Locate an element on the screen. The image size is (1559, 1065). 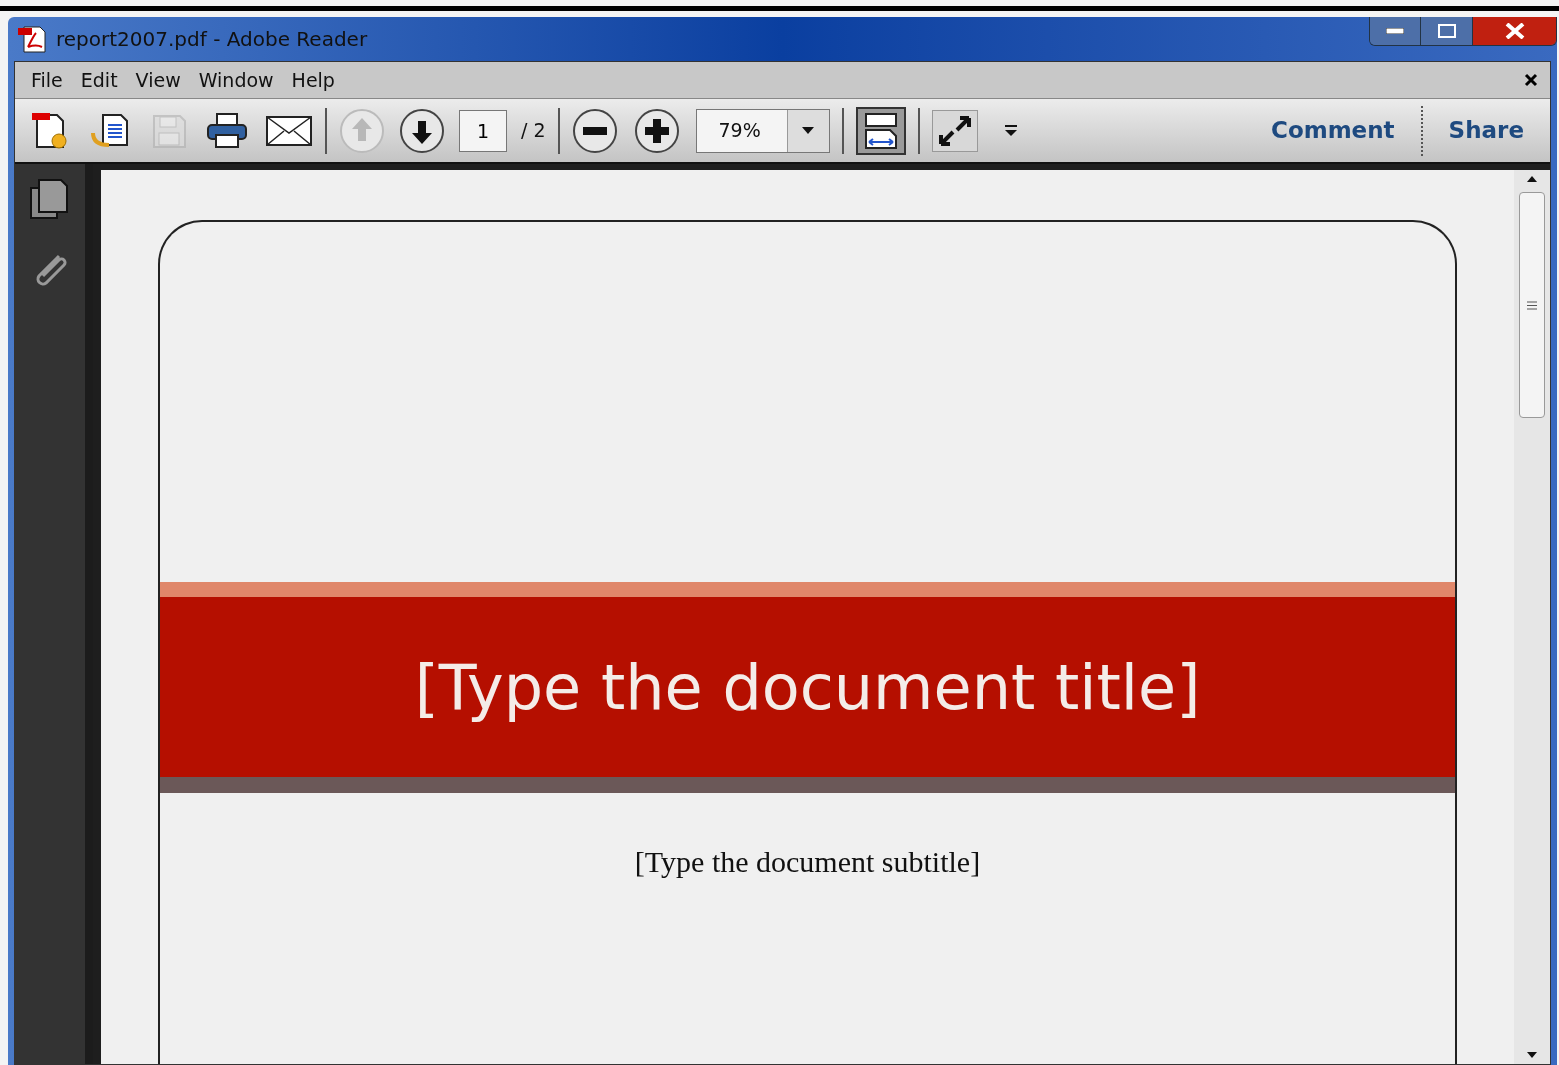
pdf-file-icon is located at coordinates (32, 39).